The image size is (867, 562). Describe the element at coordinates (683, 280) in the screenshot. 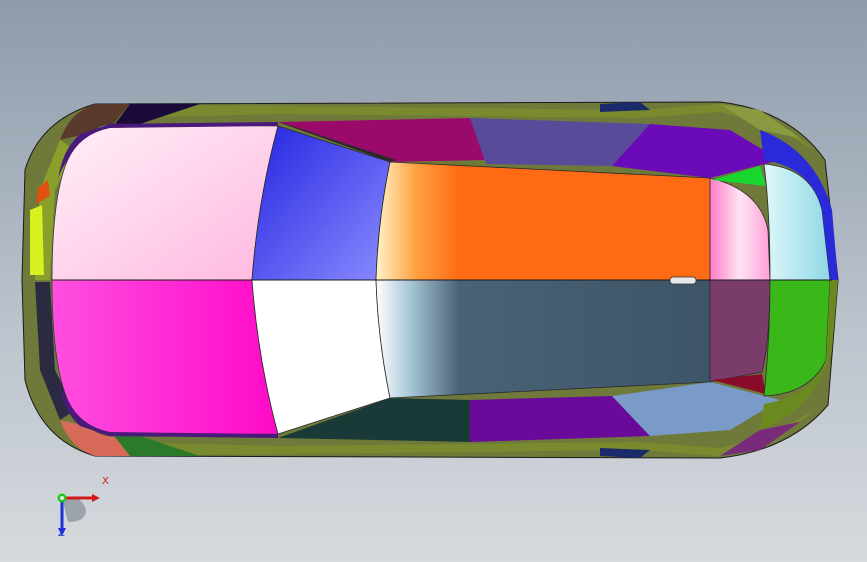

I see `roof-antenna` at that location.